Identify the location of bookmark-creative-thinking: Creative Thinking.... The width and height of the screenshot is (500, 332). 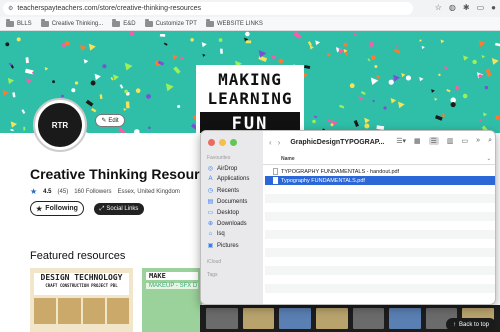
(71, 22).